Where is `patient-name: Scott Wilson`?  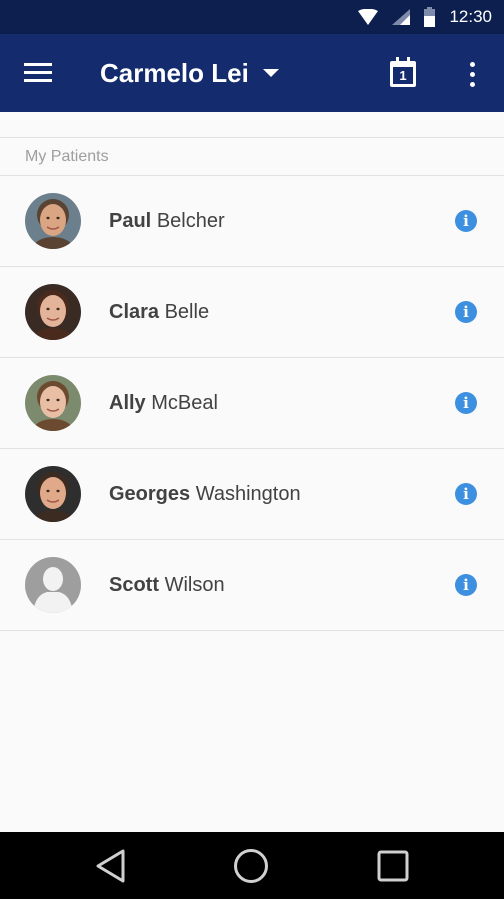
patient-name: Scott Wilson is located at coordinates (167, 585).